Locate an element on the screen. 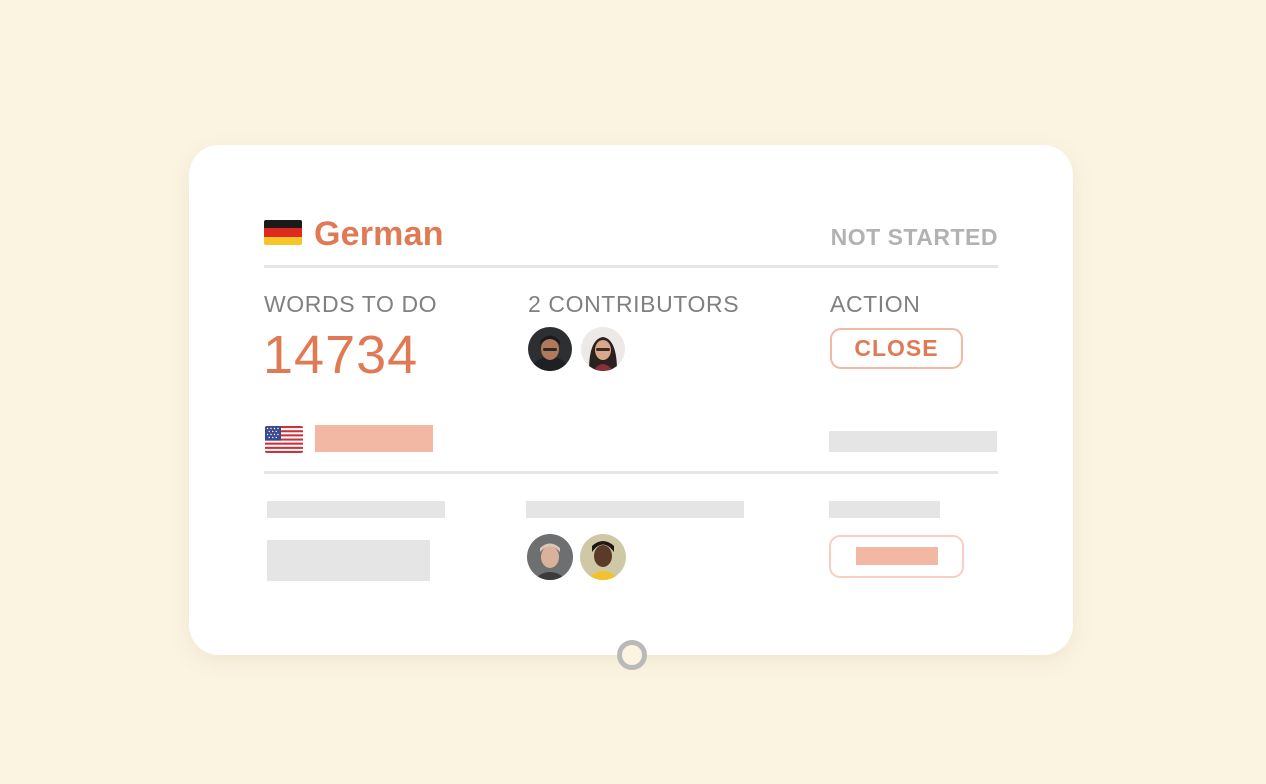  scroll-indicator is located at coordinates (632, 655).